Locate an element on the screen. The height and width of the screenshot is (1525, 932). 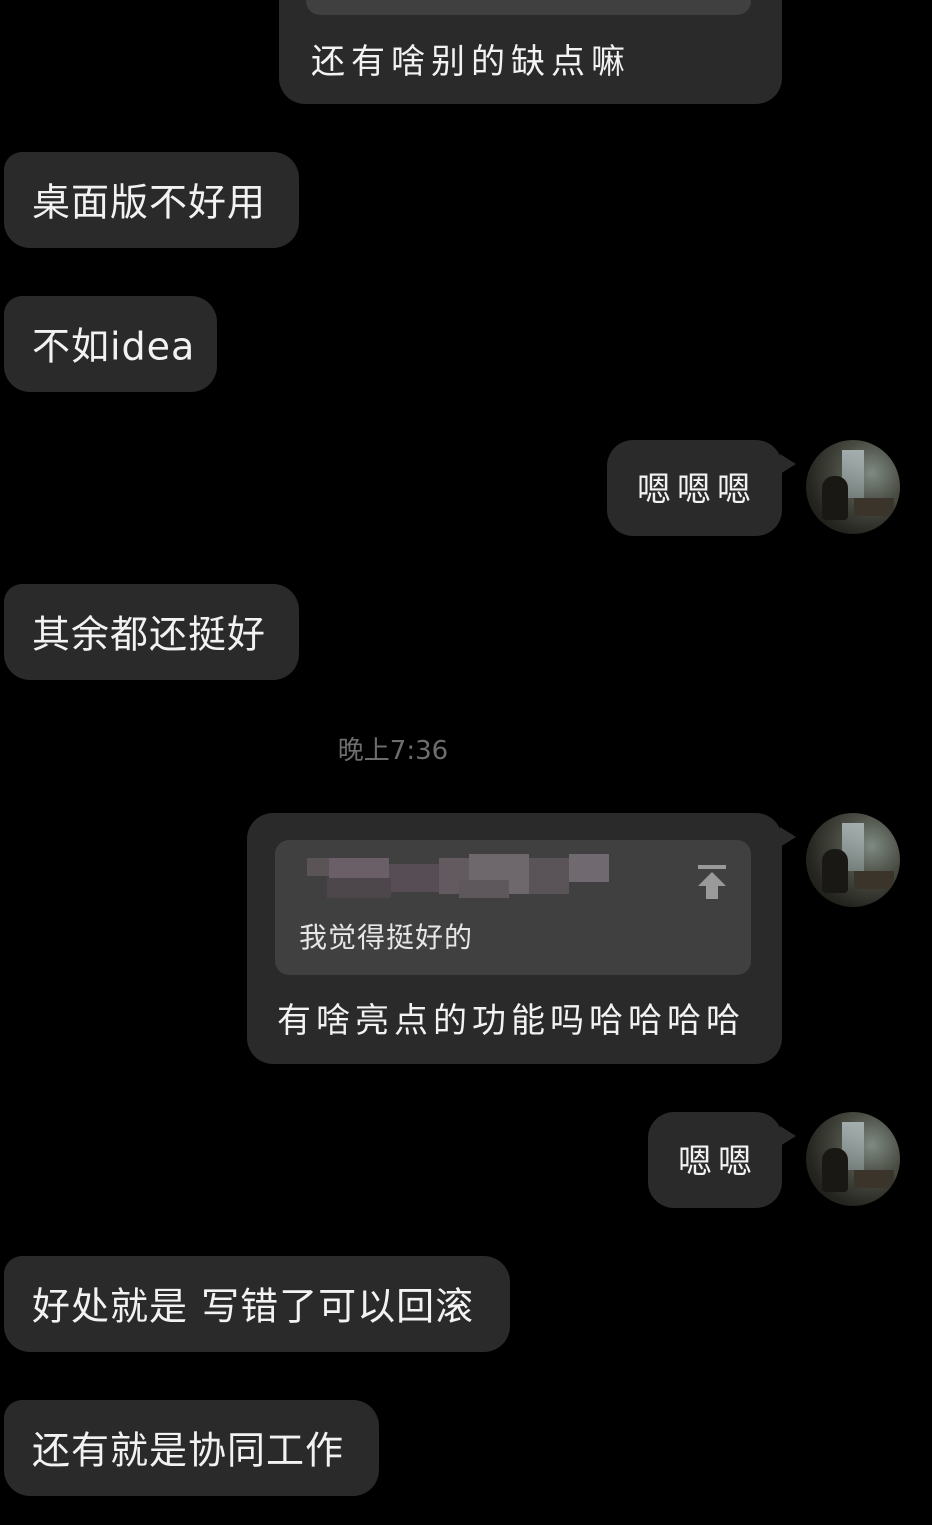
message-text: 不如idea is located at coordinates (114, 346).